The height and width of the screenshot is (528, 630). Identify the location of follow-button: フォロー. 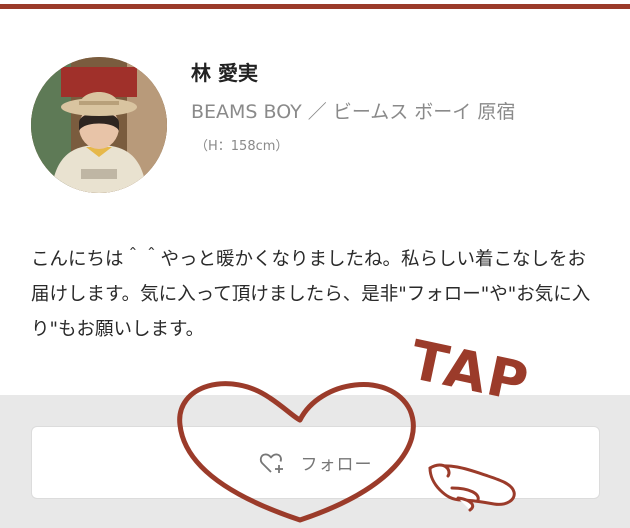
(315, 462).